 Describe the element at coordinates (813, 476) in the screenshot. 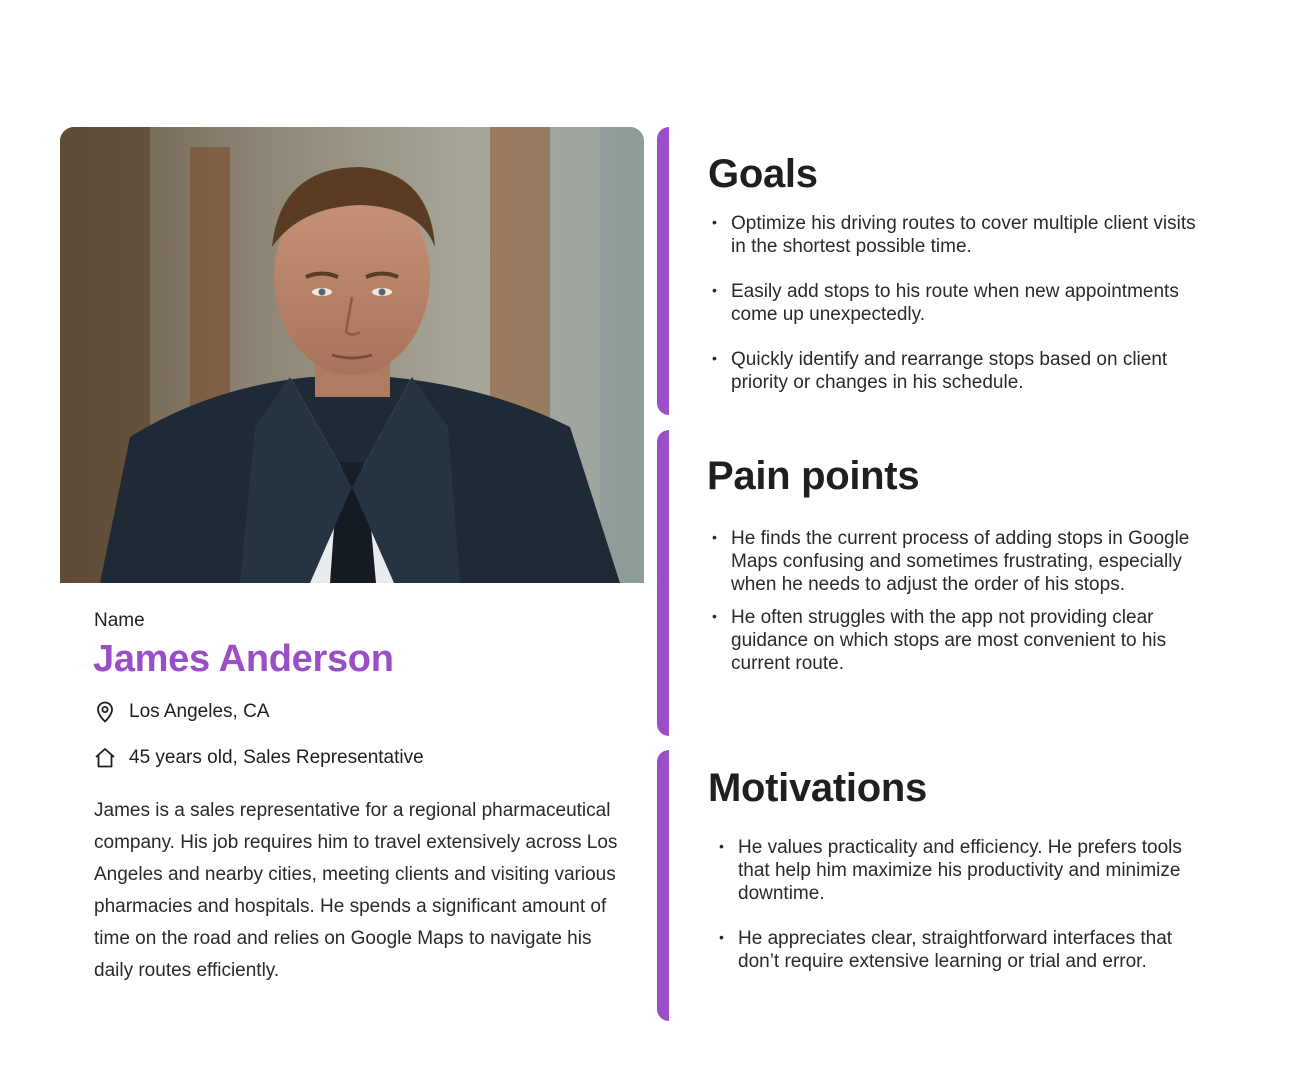

I see `pain-points-heading: Pain points` at that location.